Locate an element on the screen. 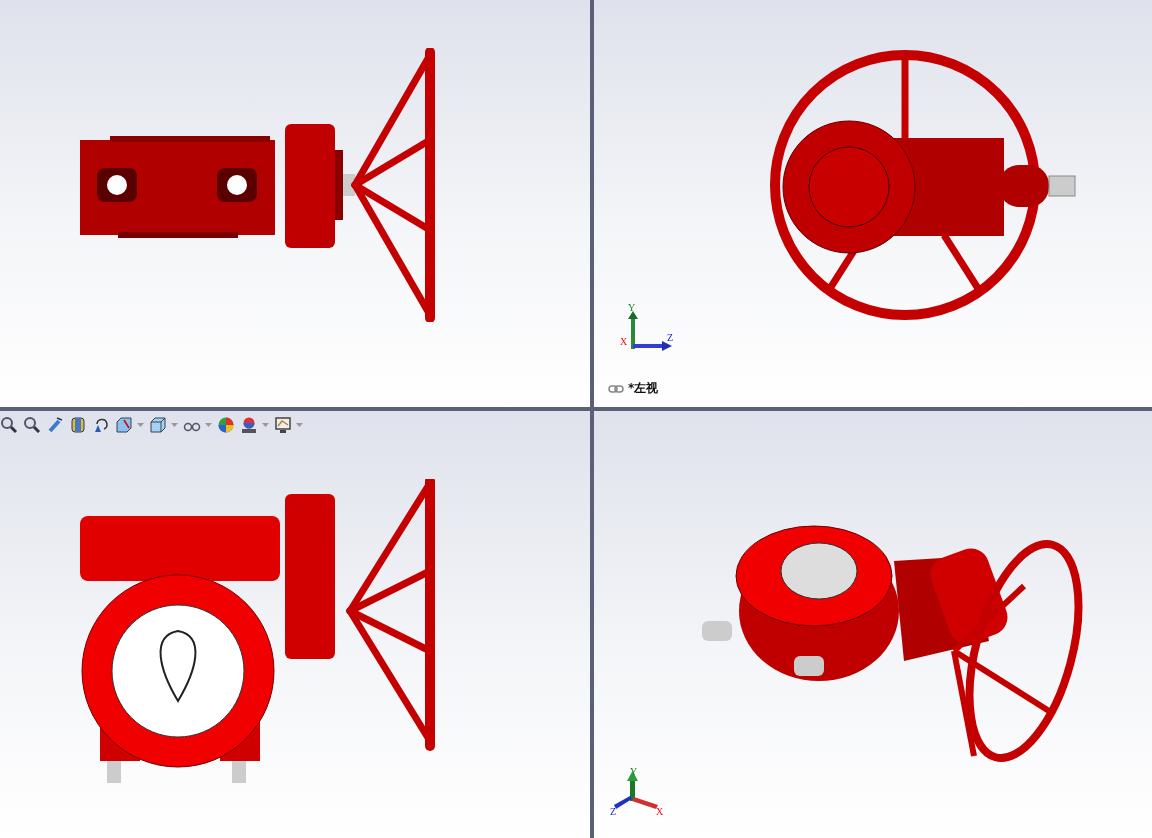 The image size is (1152, 838). cube-icon is located at coordinates (158, 425).